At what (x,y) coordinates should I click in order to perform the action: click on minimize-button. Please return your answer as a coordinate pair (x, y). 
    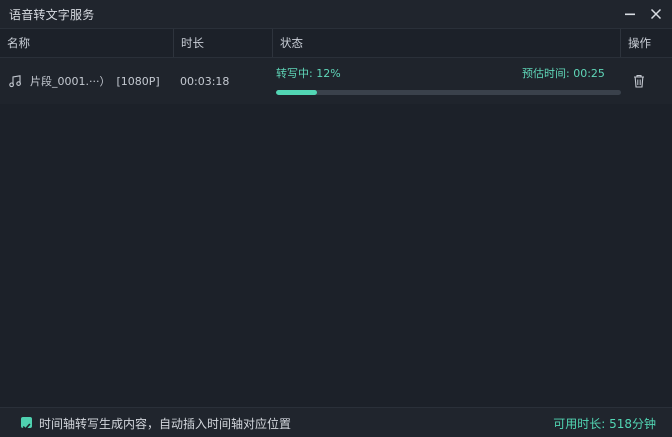
    Looking at the image, I should click on (630, 14).